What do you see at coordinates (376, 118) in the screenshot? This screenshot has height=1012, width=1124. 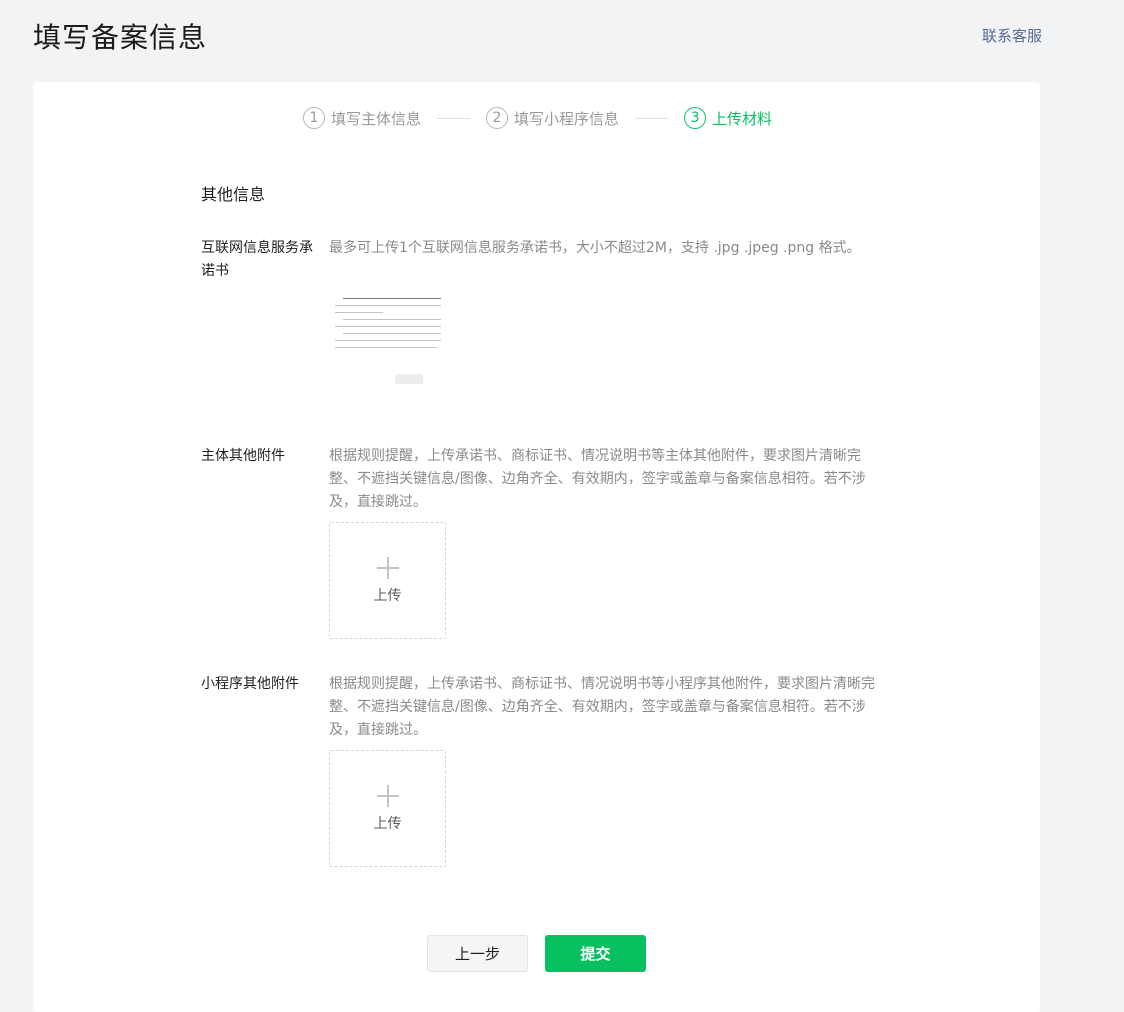 I see `step-1-label: 填写主体信息` at bounding box center [376, 118].